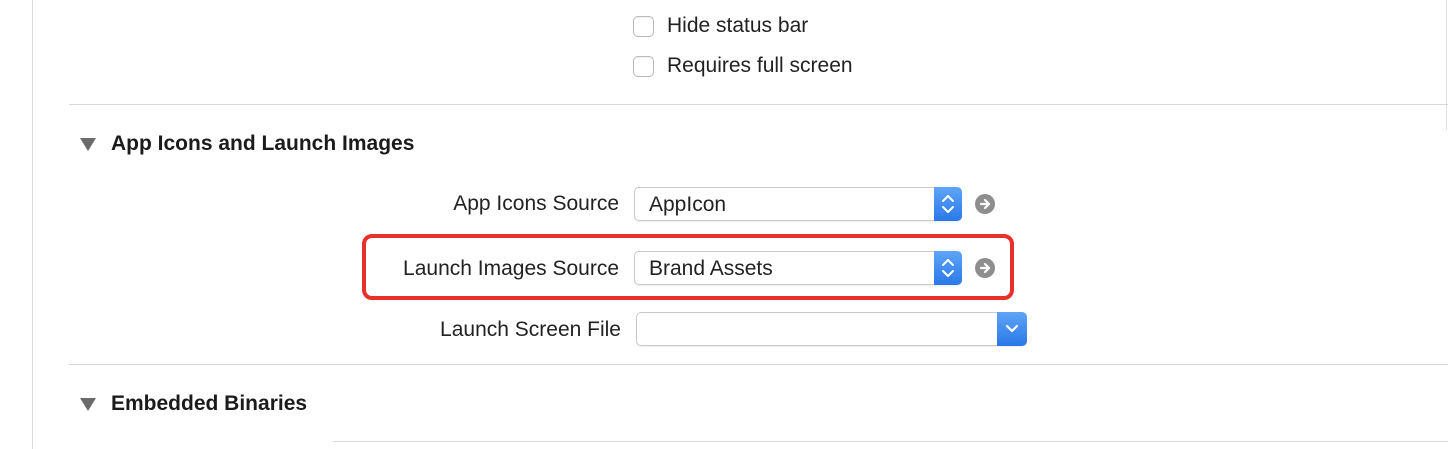 The width and height of the screenshot is (1448, 449). I want to click on arrow-circle-right-icon, so click(985, 204).